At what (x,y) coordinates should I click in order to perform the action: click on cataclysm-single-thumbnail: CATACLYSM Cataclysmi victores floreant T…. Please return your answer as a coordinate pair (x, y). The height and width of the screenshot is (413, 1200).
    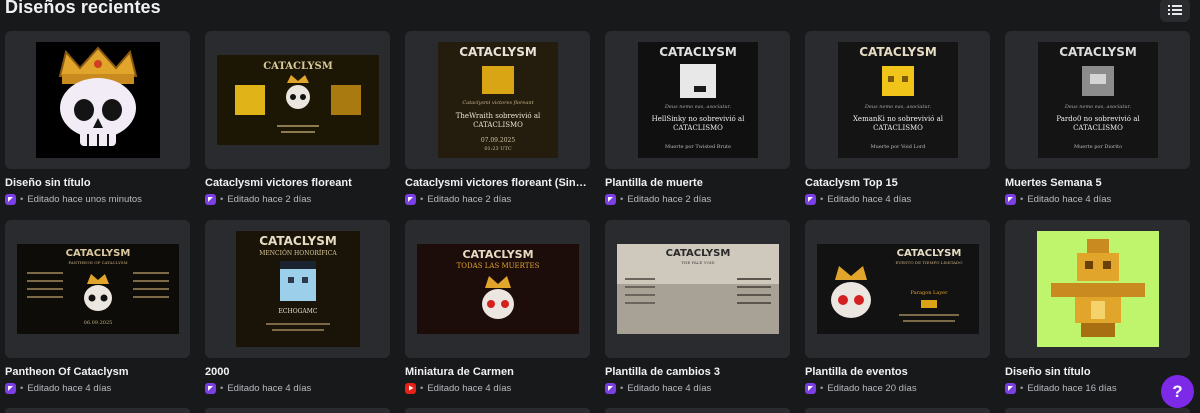
    Looking at the image, I should click on (497, 100).